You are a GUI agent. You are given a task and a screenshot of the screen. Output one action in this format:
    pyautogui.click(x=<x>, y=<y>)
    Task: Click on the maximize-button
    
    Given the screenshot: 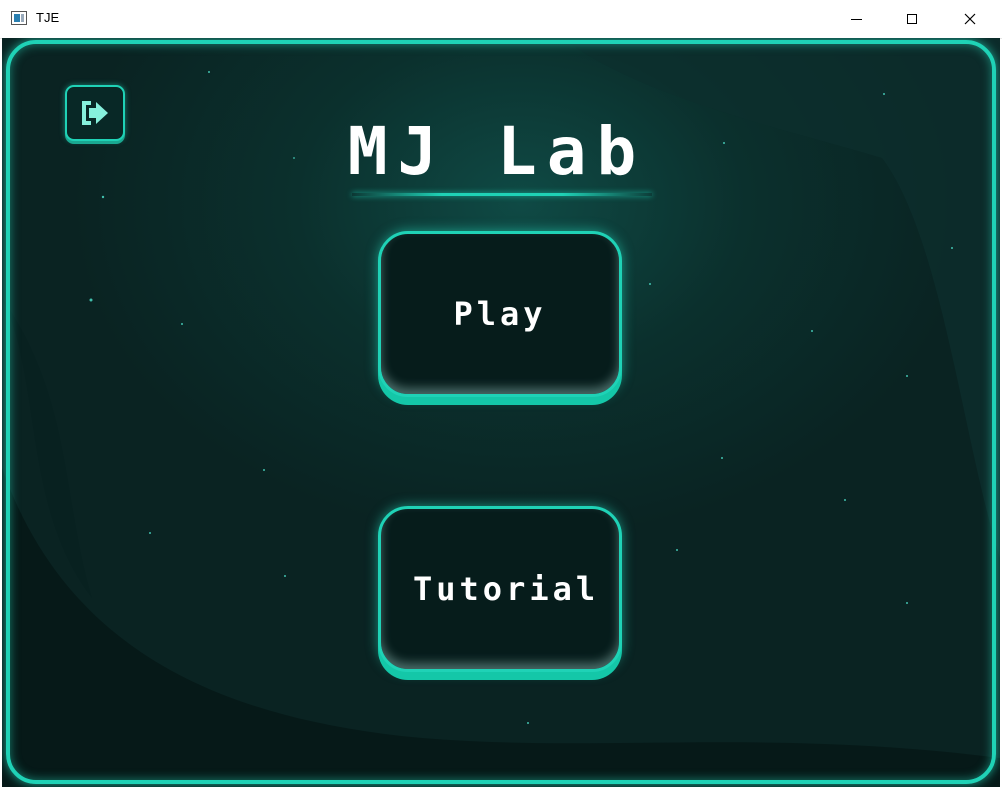 What is the action you would take?
    pyautogui.click(x=912, y=19)
    